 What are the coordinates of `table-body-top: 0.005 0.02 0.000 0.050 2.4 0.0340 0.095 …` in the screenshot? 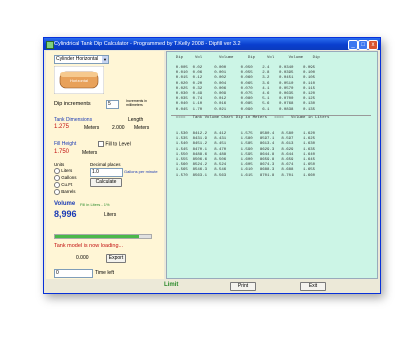 It's located at (243, 89).